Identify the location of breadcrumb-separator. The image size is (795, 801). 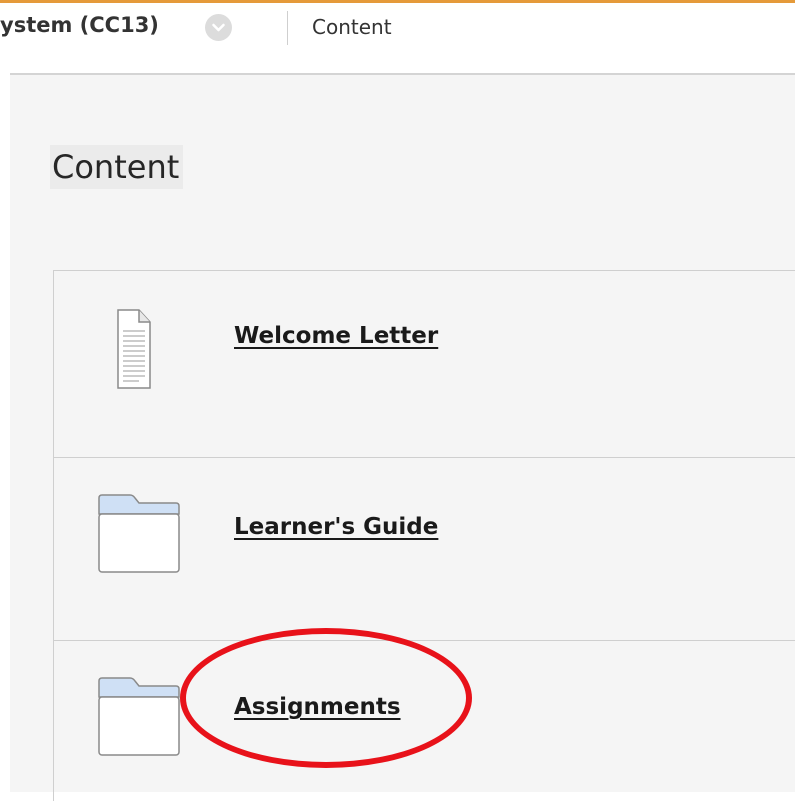
(287, 28).